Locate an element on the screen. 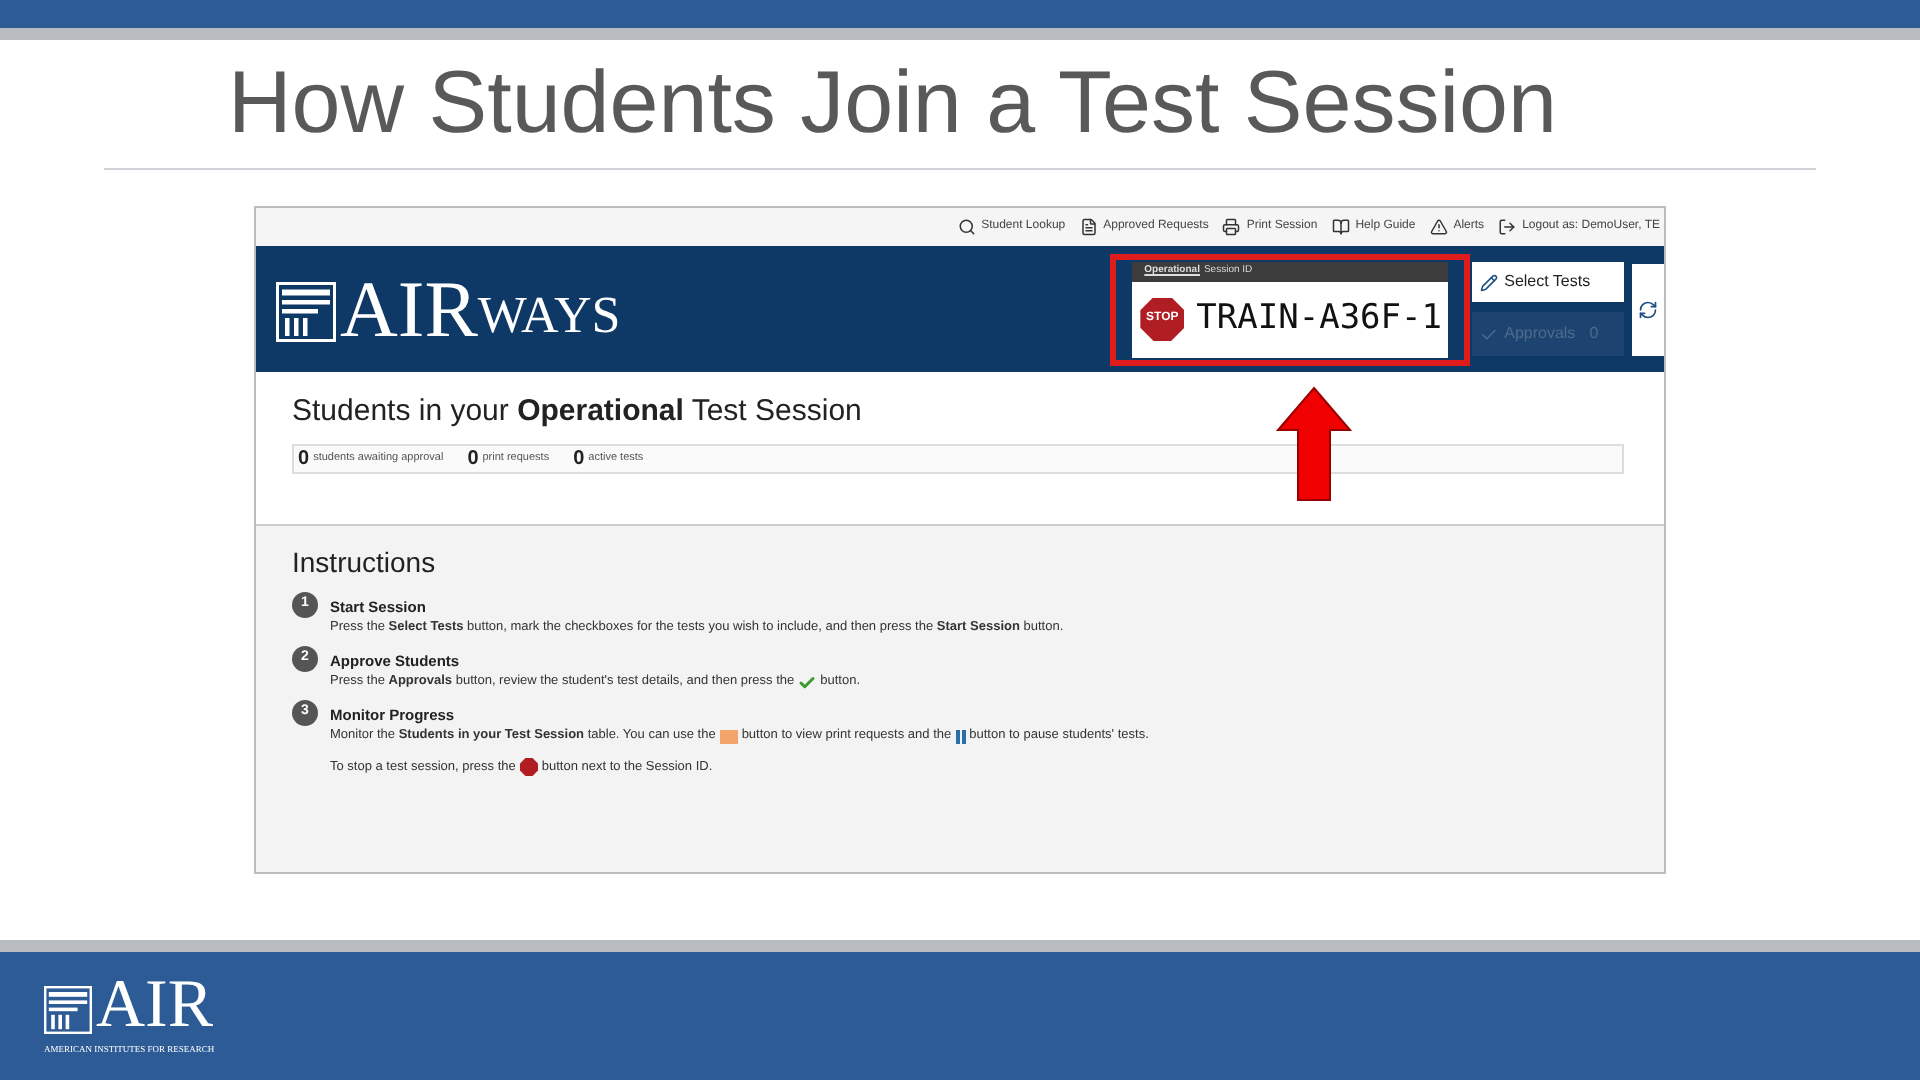 The image size is (1920, 1080). footer-logo: AIR is located at coordinates (155, 1006).